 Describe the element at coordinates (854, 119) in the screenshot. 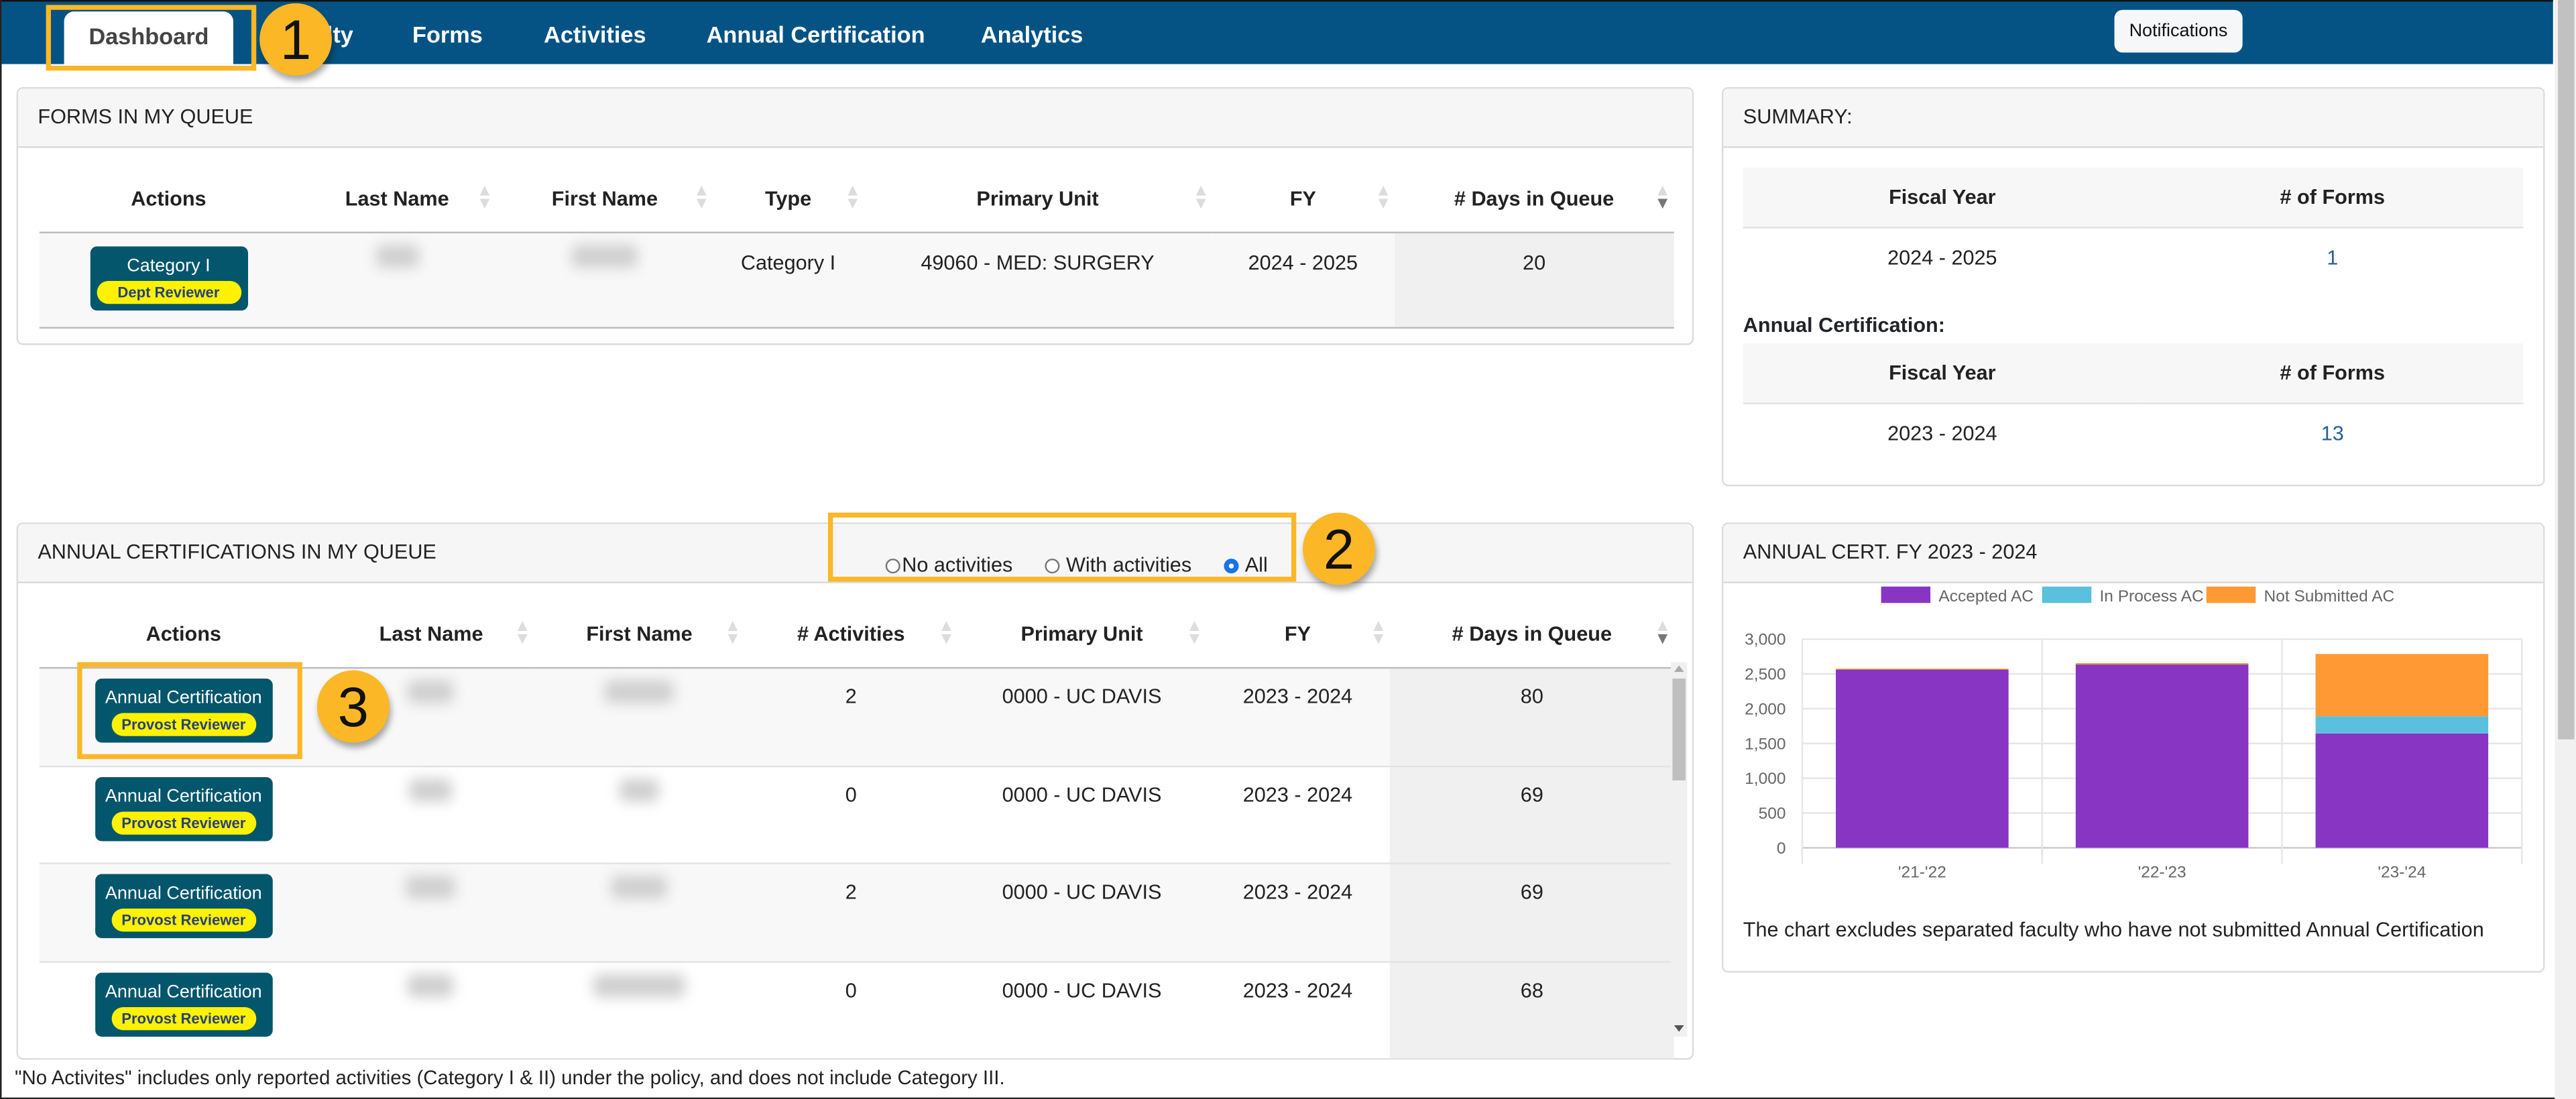

I see `forms-queue-title: FORMS IN MY QUEUE` at that location.